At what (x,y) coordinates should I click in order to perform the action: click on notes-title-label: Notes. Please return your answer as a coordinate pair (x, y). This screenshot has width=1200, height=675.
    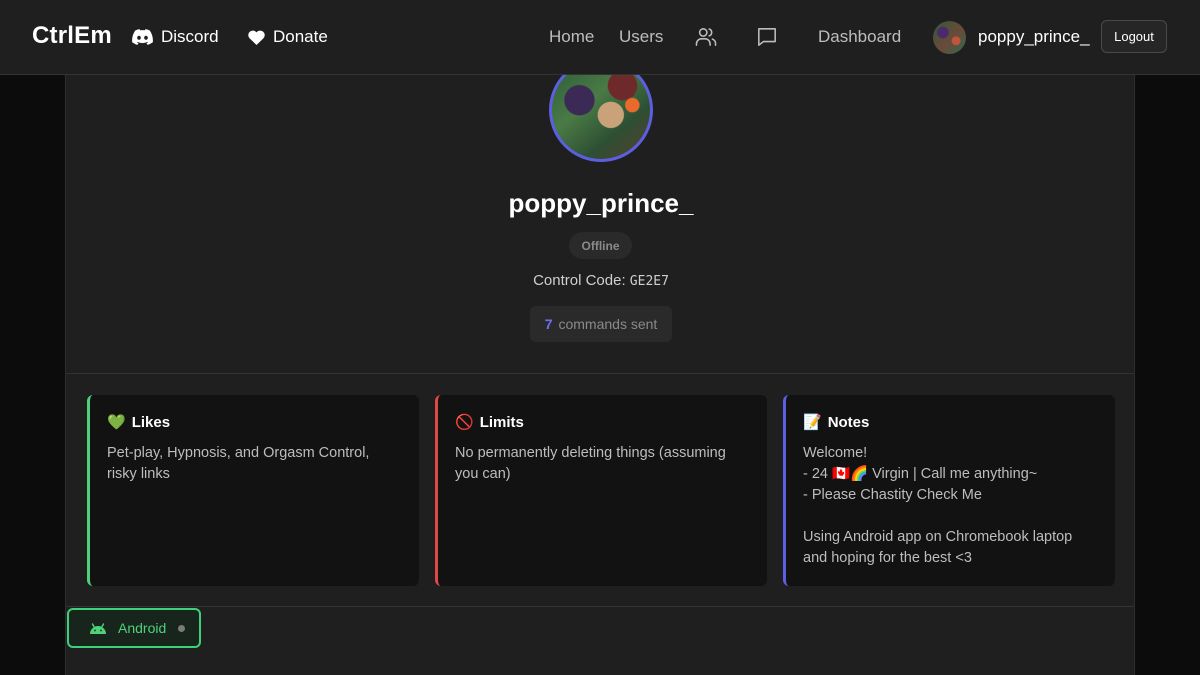
    Looking at the image, I should click on (848, 422).